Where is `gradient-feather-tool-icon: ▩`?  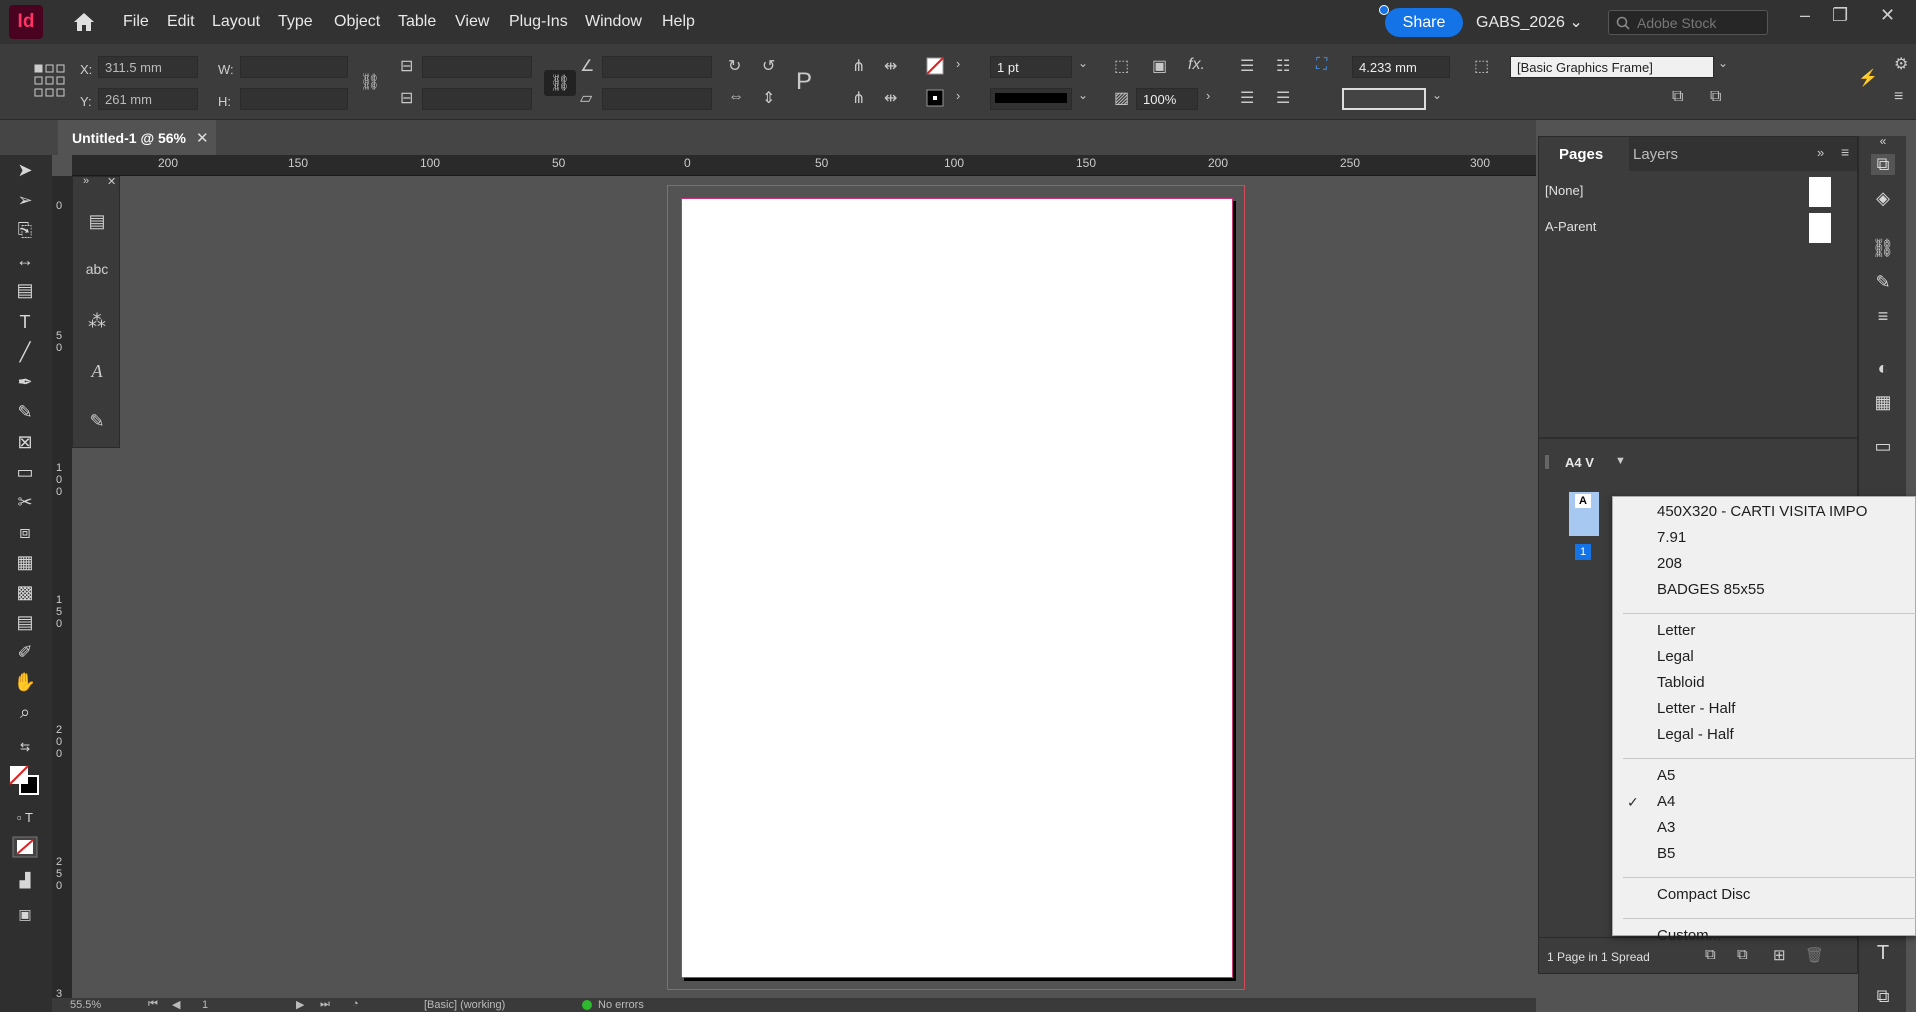
gradient-feather-tool-icon: ▩ is located at coordinates (25, 592).